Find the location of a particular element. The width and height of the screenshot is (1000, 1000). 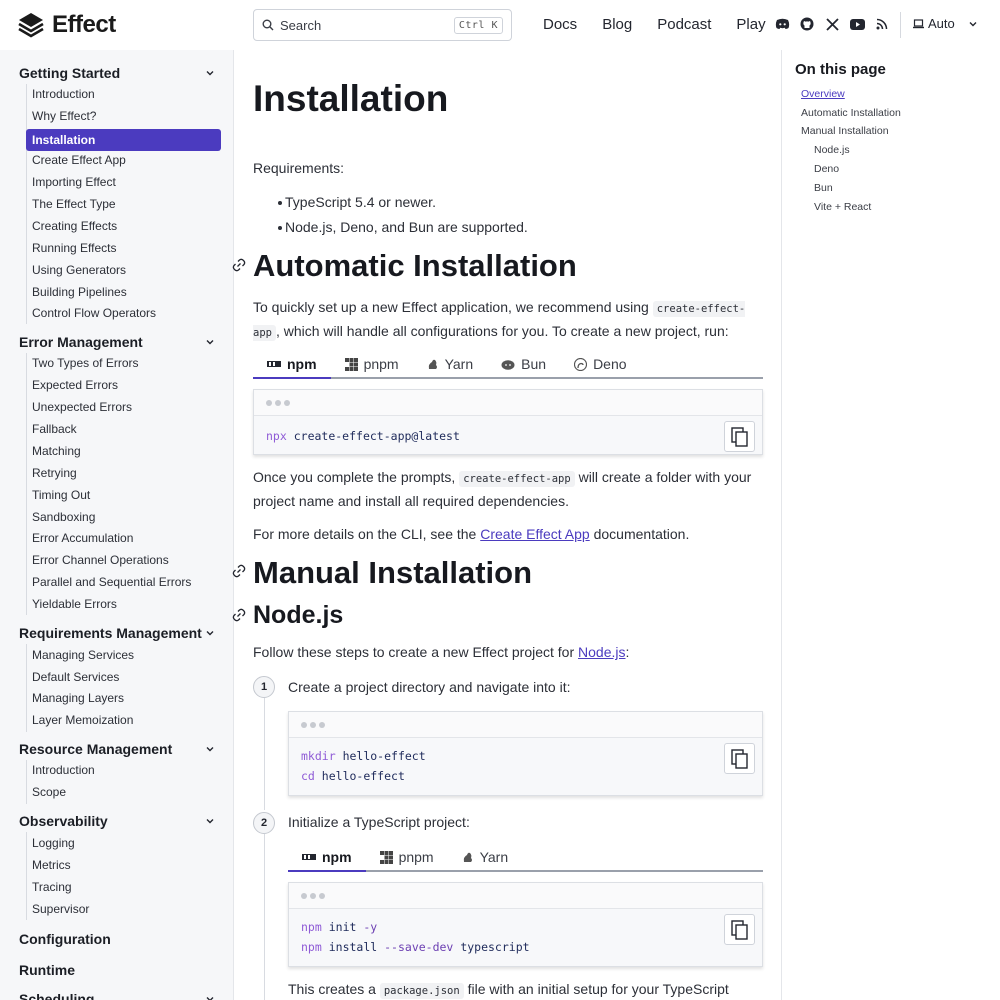

search-box: Search Ctrl K is located at coordinates (382, 25).